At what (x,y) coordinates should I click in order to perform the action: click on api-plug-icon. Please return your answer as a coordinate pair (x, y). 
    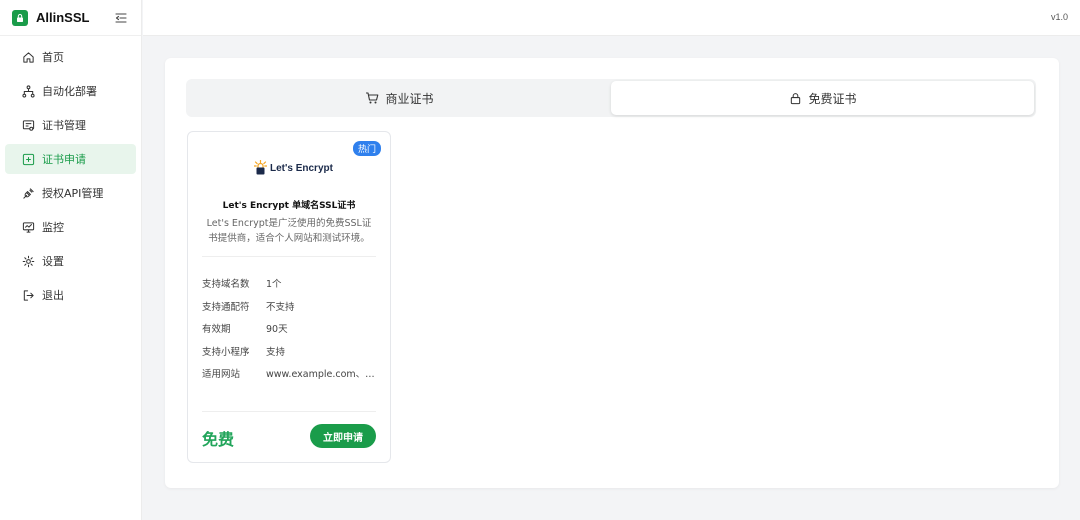
    Looking at the image, I should click on (28, 193).